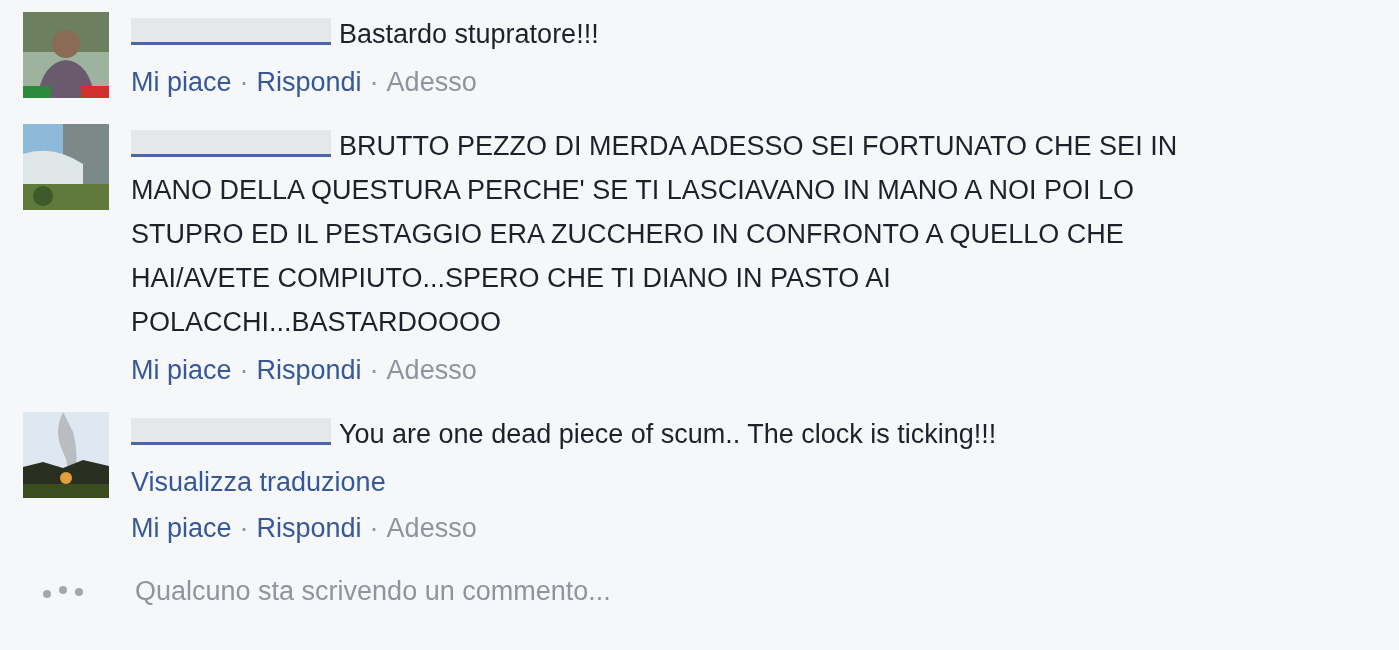 The width and height of the screenshot is (1399, 650). I want to click on comment-text: You are one dead piece of scum.. The clock is ticking!!!, so click(691, 434).